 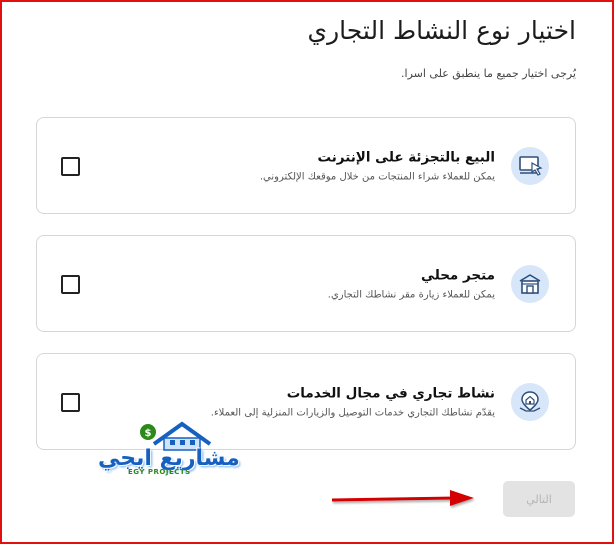 I want to click on page-subtitle: يُرجى اختيار جميع ما ينطبق على اسرا., so click(x=488, y=73).